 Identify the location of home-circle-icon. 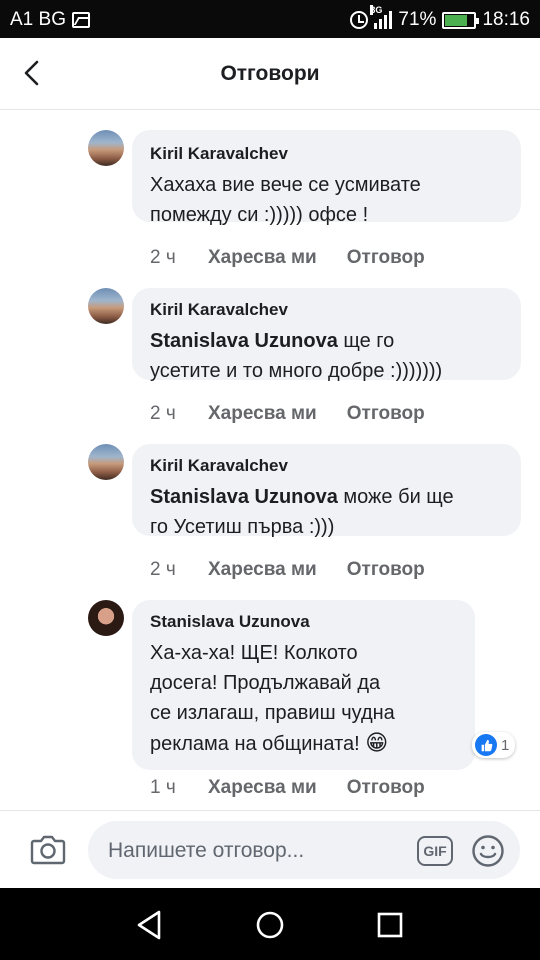
(270, 925).